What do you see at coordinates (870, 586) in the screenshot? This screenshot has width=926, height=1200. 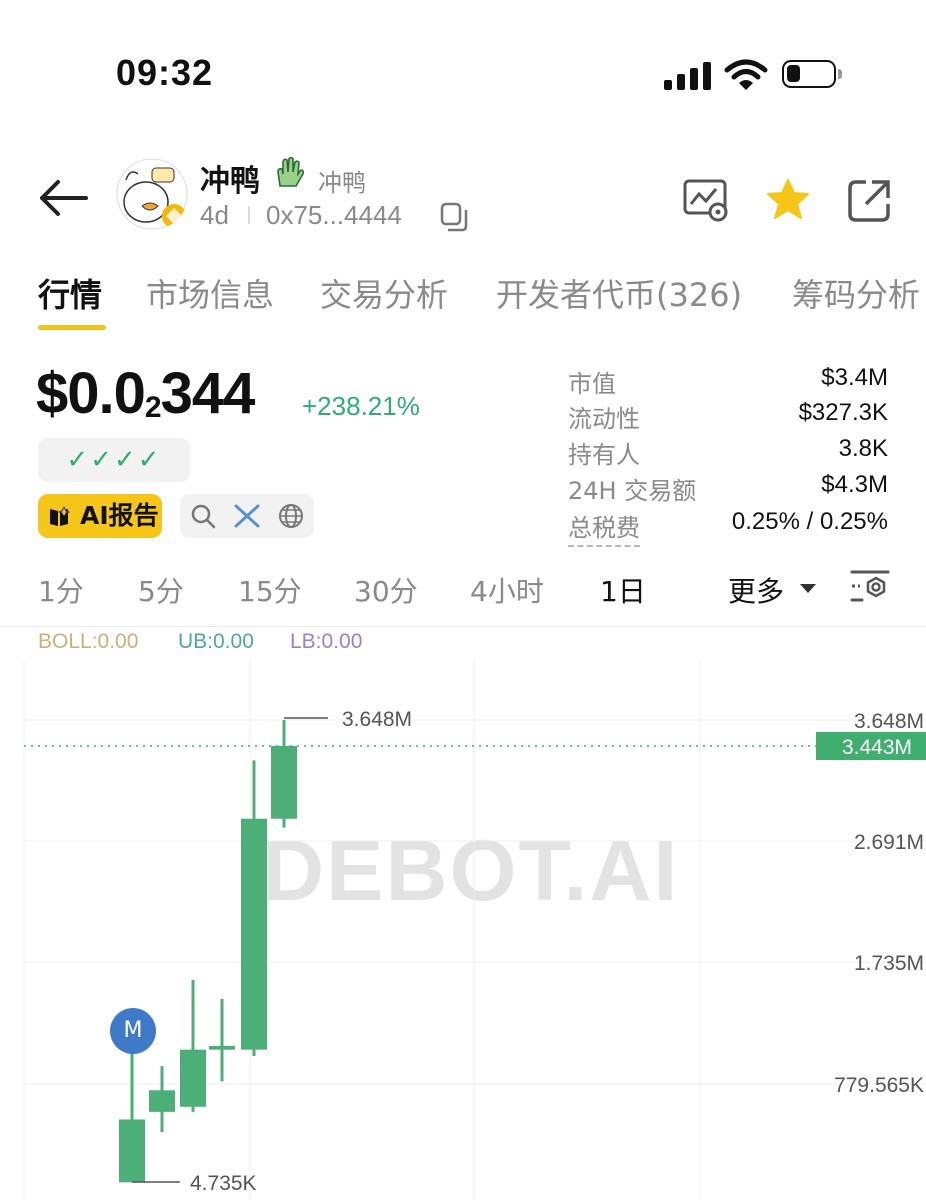 I see `chart-settings-icon` at bounding box center [870, 586].